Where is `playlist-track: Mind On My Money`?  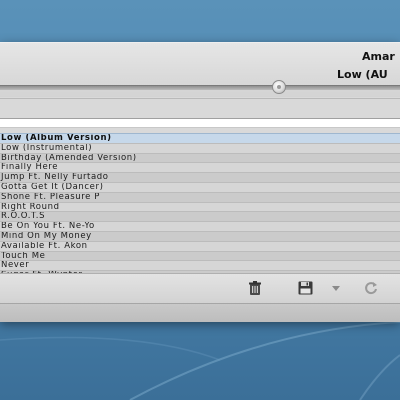
playlist-track: Mind On My Money is located at coordinates (200, 236).